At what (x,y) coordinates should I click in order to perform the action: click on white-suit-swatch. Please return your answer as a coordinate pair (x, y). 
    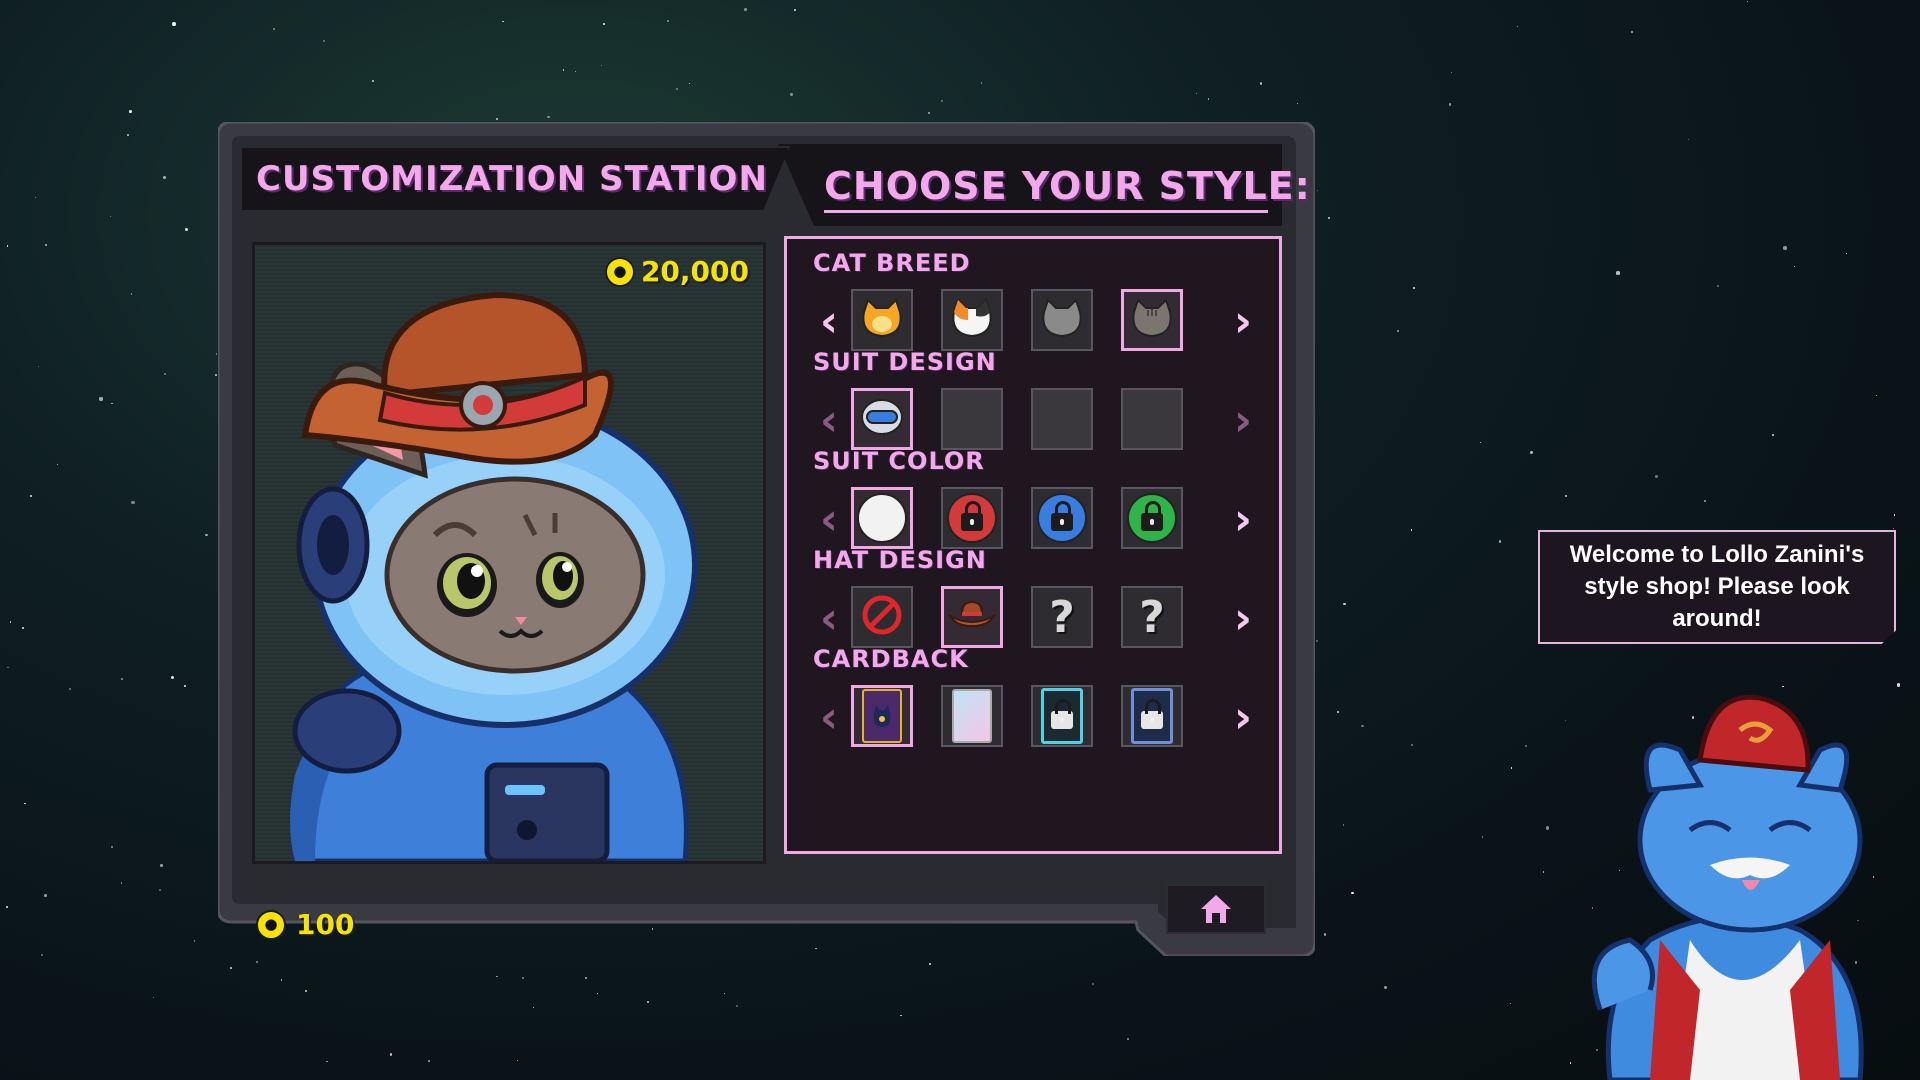
    Looking at the image, I should click on (882, 518).